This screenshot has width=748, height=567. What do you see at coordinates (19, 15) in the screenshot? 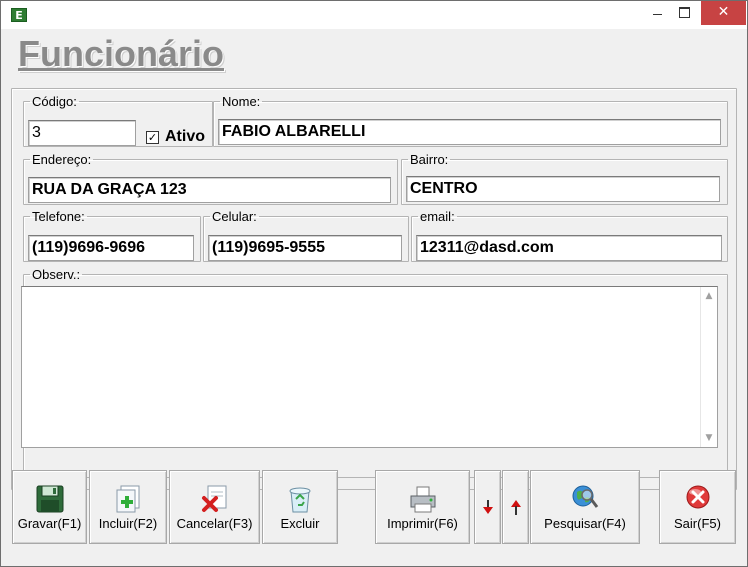
I see `app-icon: E` at bounding box center [19, 15].